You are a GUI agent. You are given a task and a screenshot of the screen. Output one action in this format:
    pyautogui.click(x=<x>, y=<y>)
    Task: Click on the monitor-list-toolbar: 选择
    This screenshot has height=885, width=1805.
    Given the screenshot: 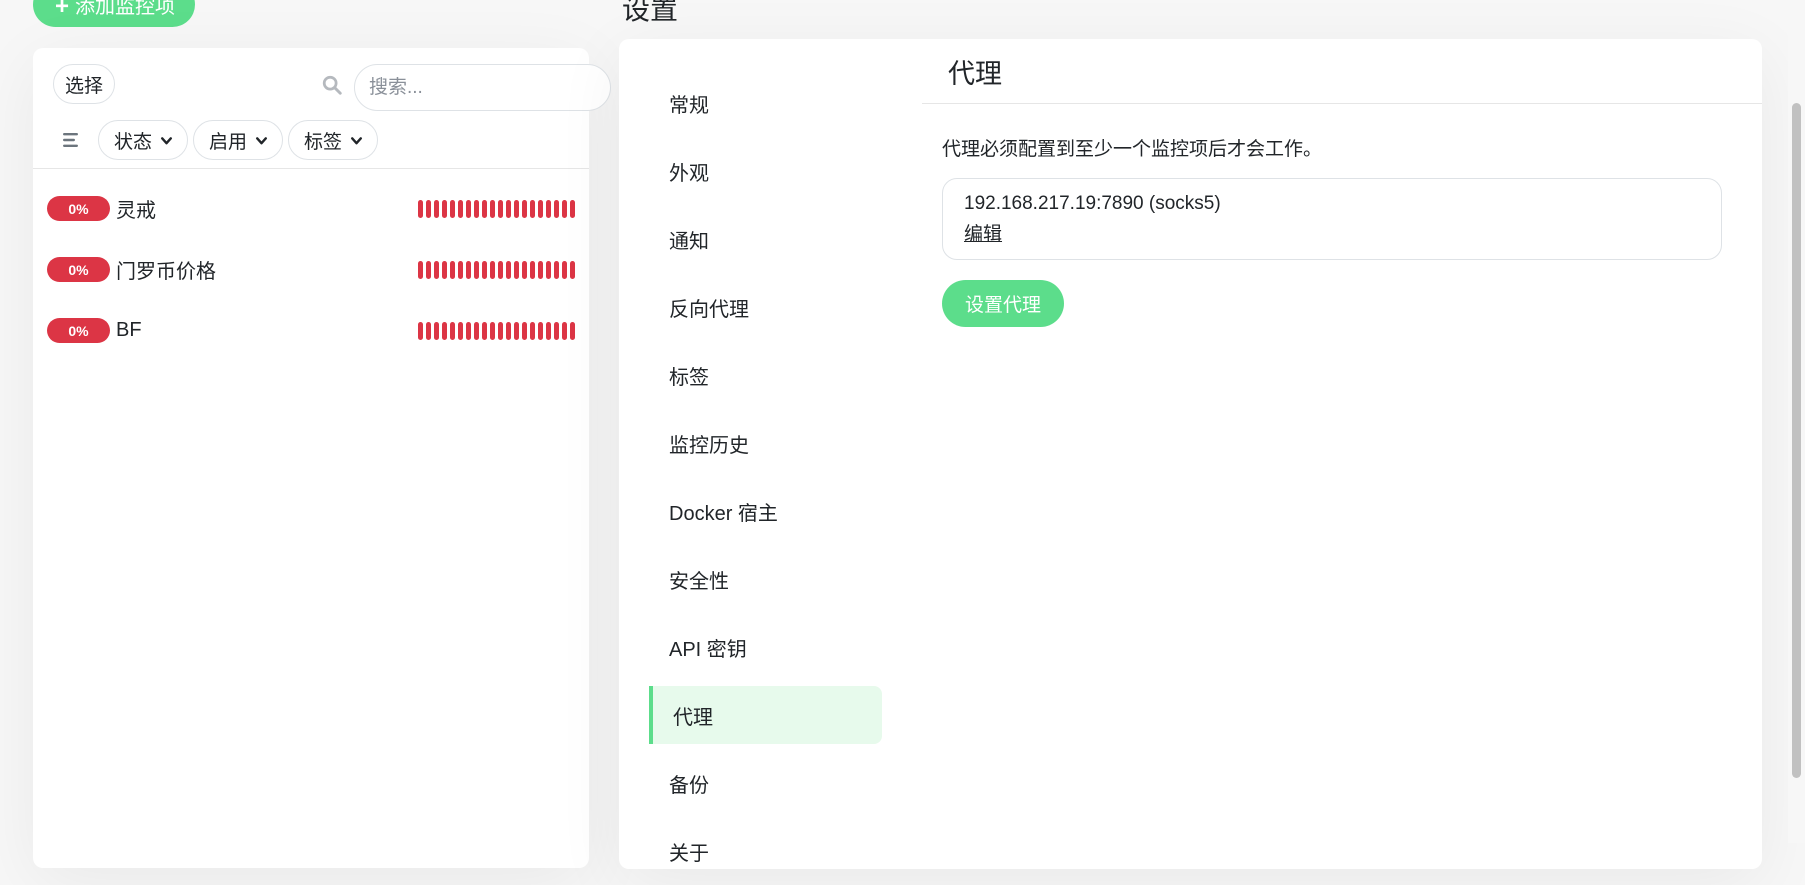 What is the action you would take?
    pyautogui.click(x=332, y=87)
    